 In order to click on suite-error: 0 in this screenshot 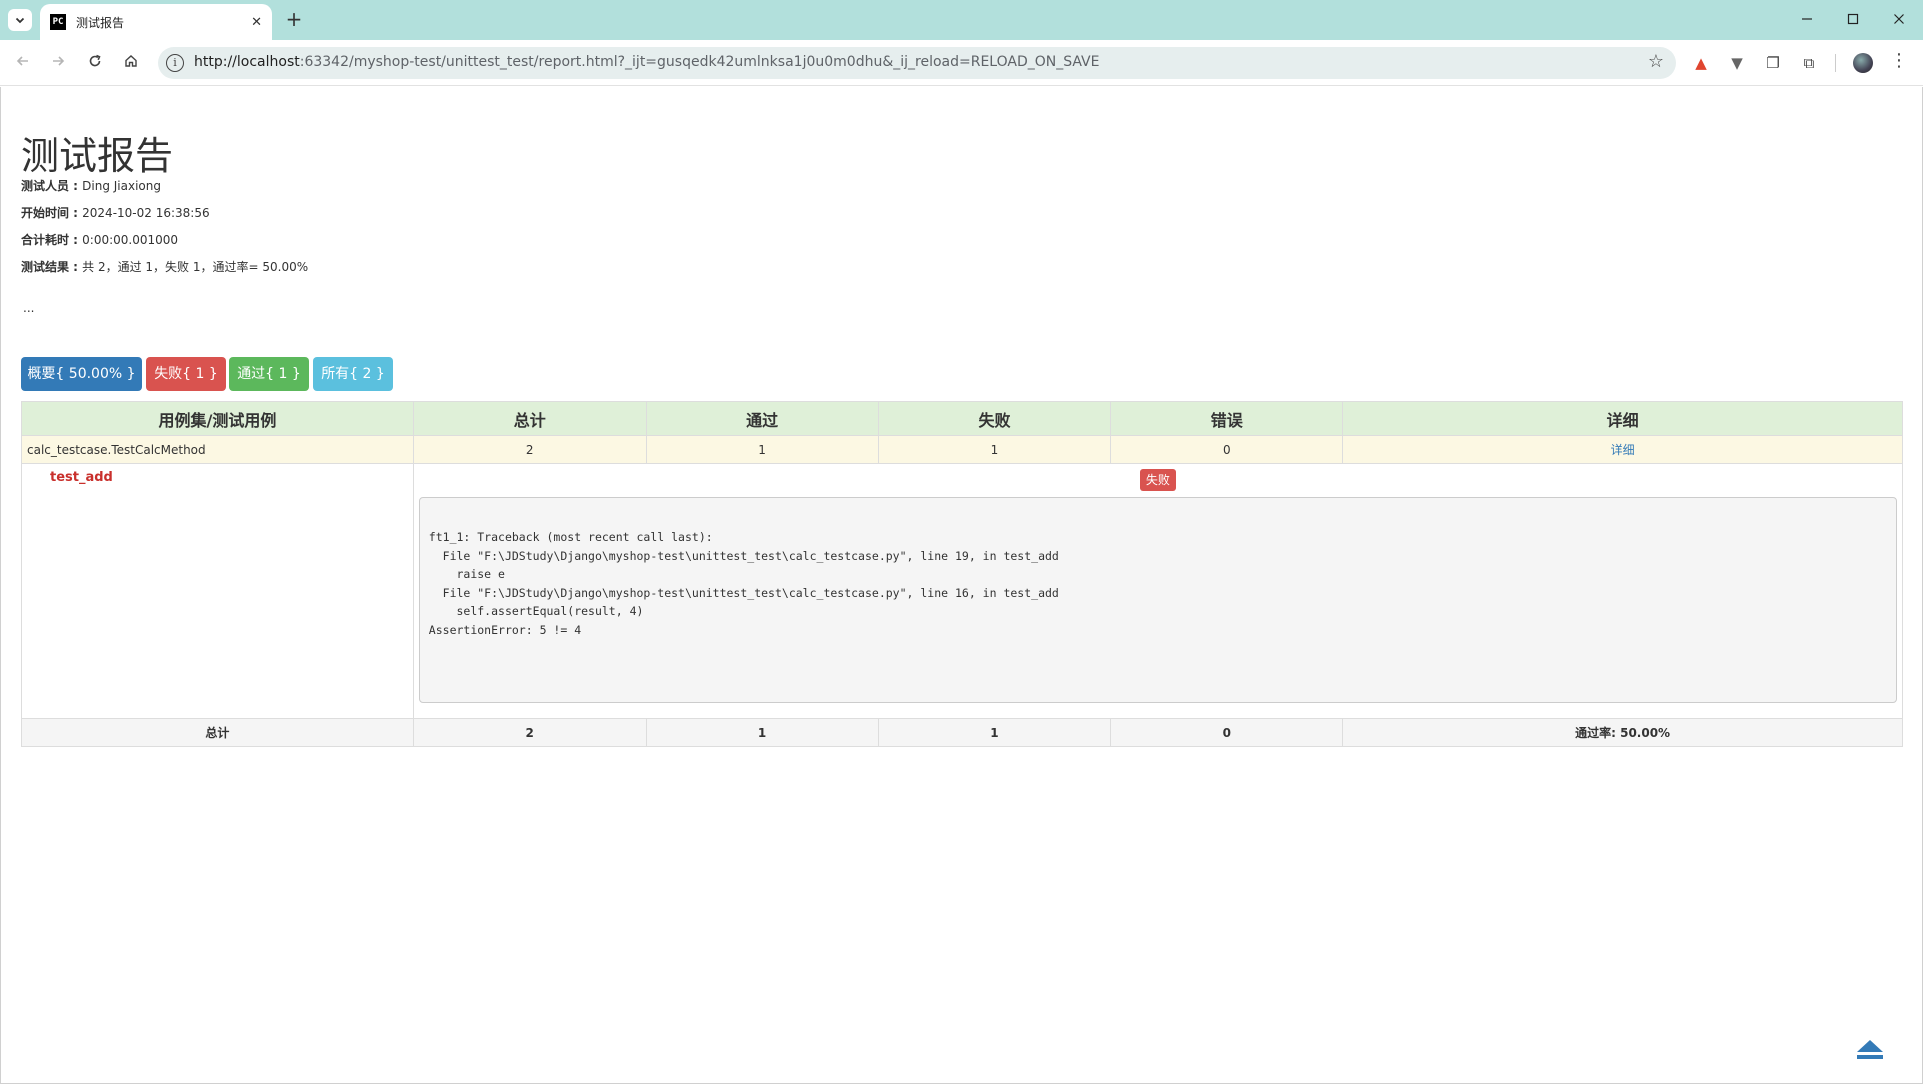, I will do `click(1227, 449)`.